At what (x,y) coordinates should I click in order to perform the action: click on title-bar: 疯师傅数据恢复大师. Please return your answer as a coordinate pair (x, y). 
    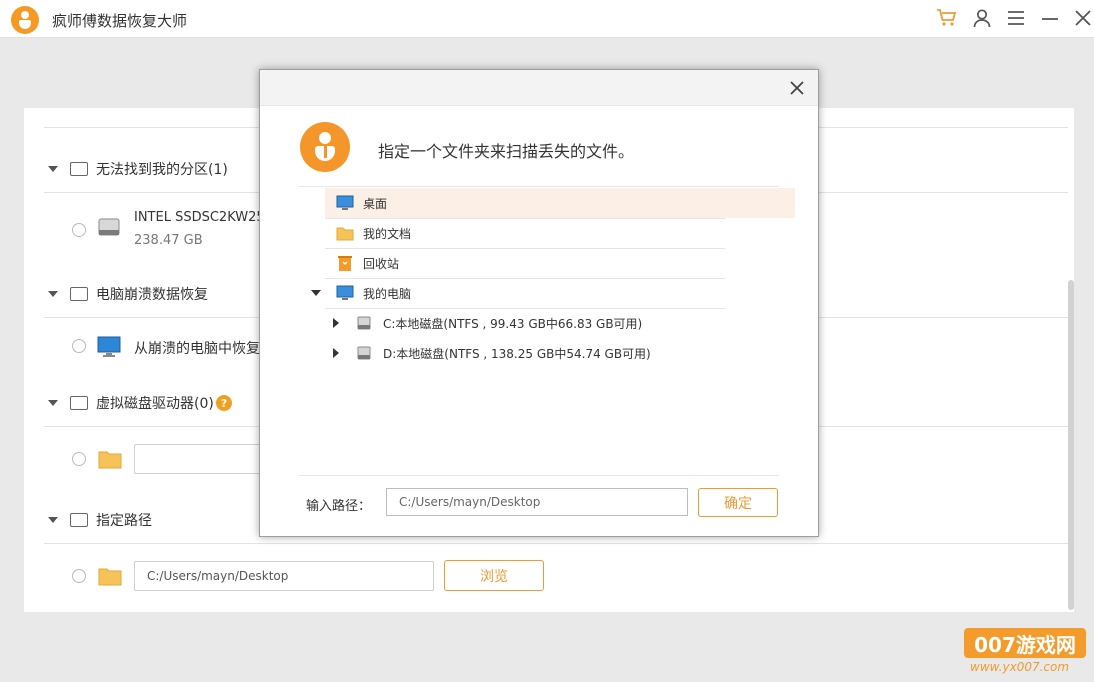
    Looking at the image, I should click on (547, 19).